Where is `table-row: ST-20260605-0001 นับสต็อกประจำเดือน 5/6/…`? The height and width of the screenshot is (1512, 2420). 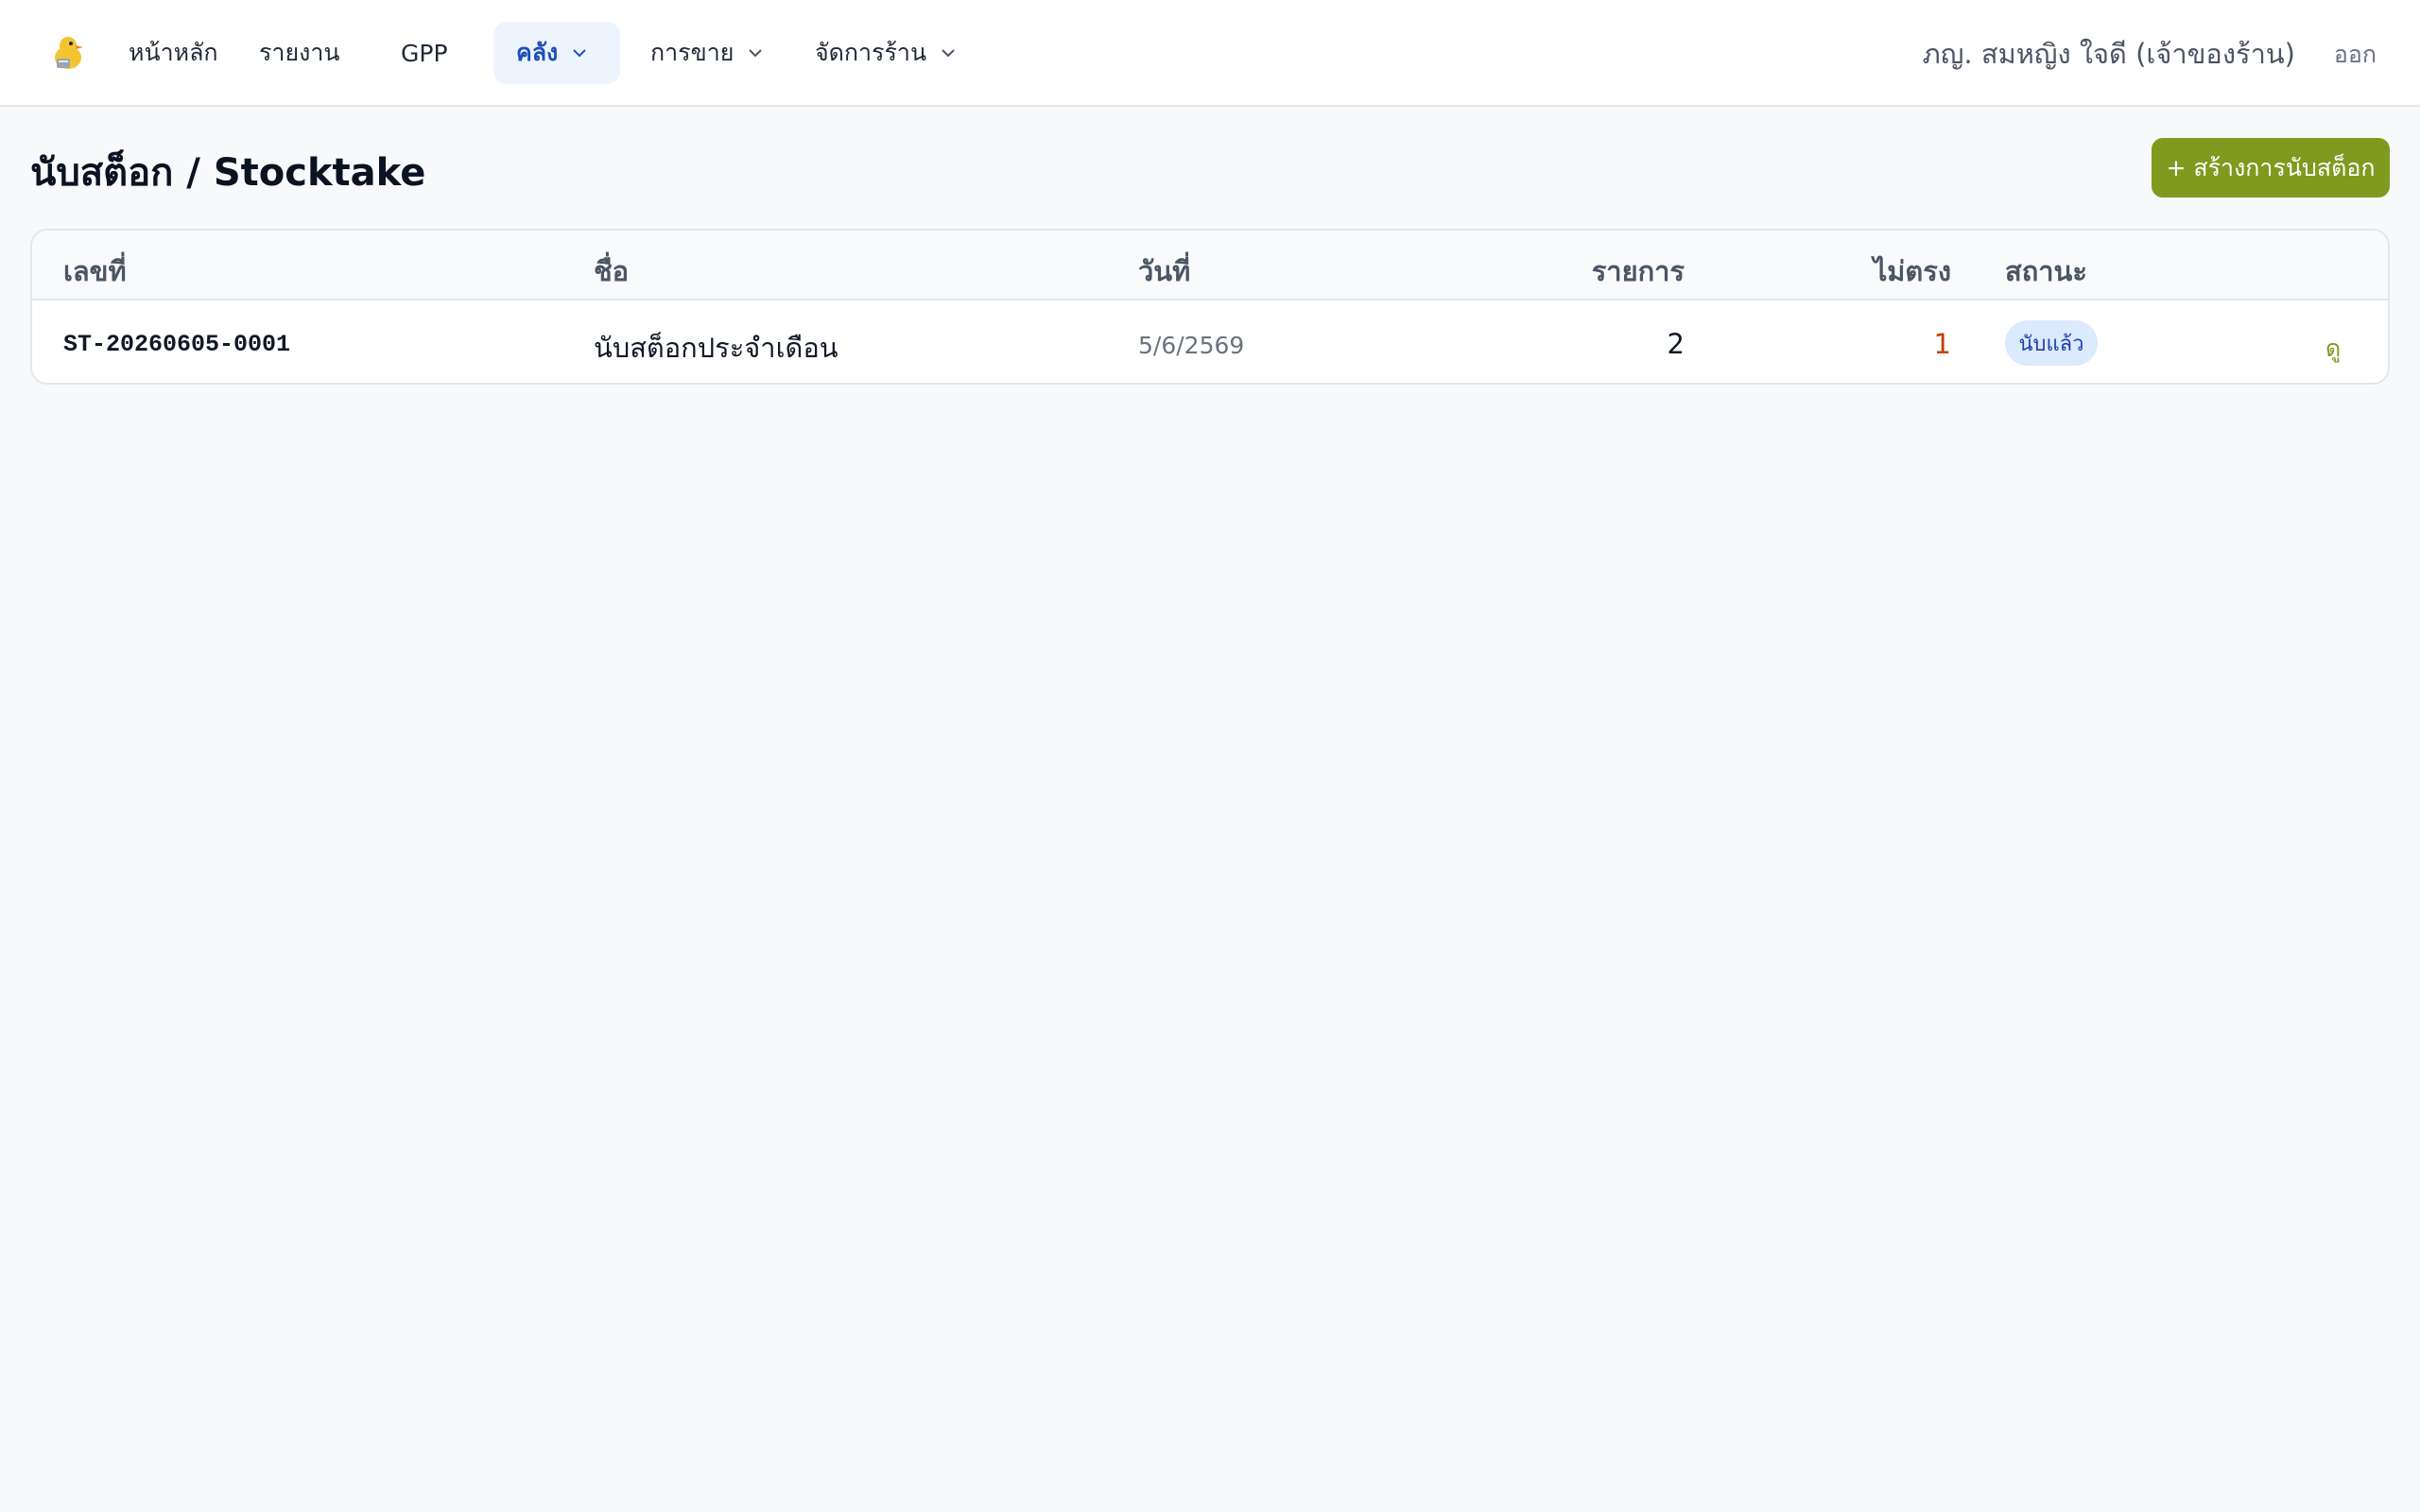
table-row: ST-20260605-0001 นับสต็อกประจำเดือน 5/6/… is located at coordinates (1210, 342).